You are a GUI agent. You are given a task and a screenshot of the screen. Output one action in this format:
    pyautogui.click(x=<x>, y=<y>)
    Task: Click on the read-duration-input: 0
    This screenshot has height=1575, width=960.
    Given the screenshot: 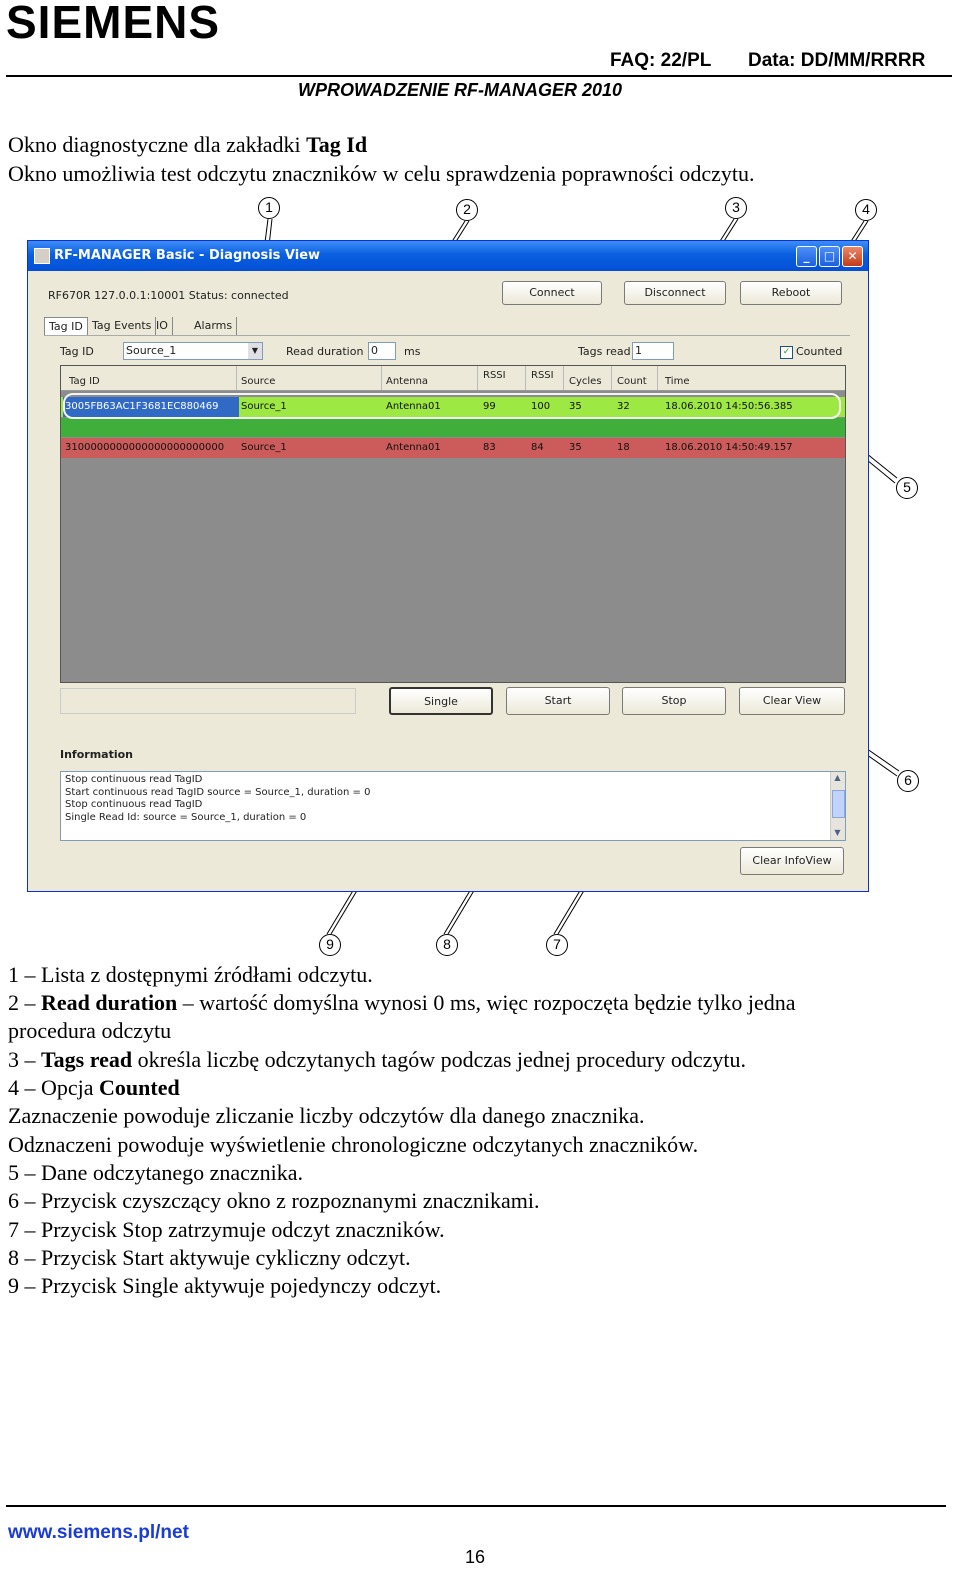 What is the action you would take?
    pyautogui.click(x=382, y=351)
    